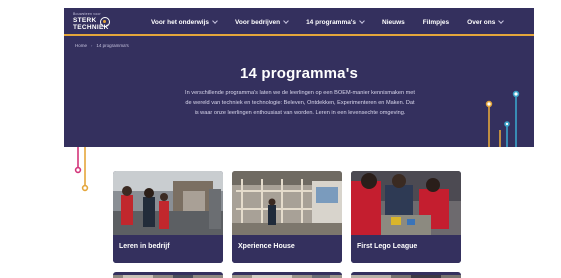  Describe the element at coordinates (406, 249) in the screenshot. I see `card-label: First Lego League` at that location.